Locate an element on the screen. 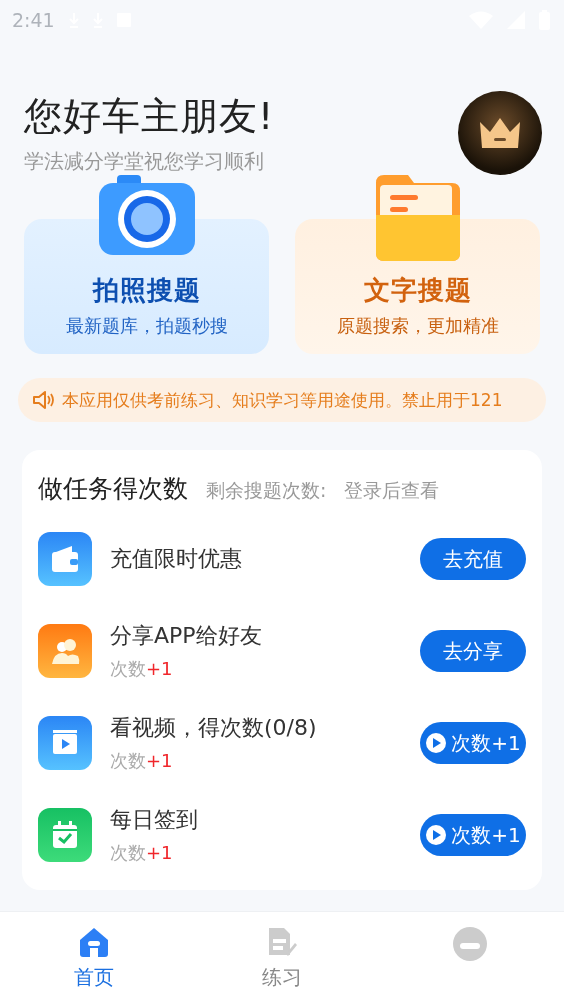  task-title: 每日签到 is located at coordinates (154, 820).